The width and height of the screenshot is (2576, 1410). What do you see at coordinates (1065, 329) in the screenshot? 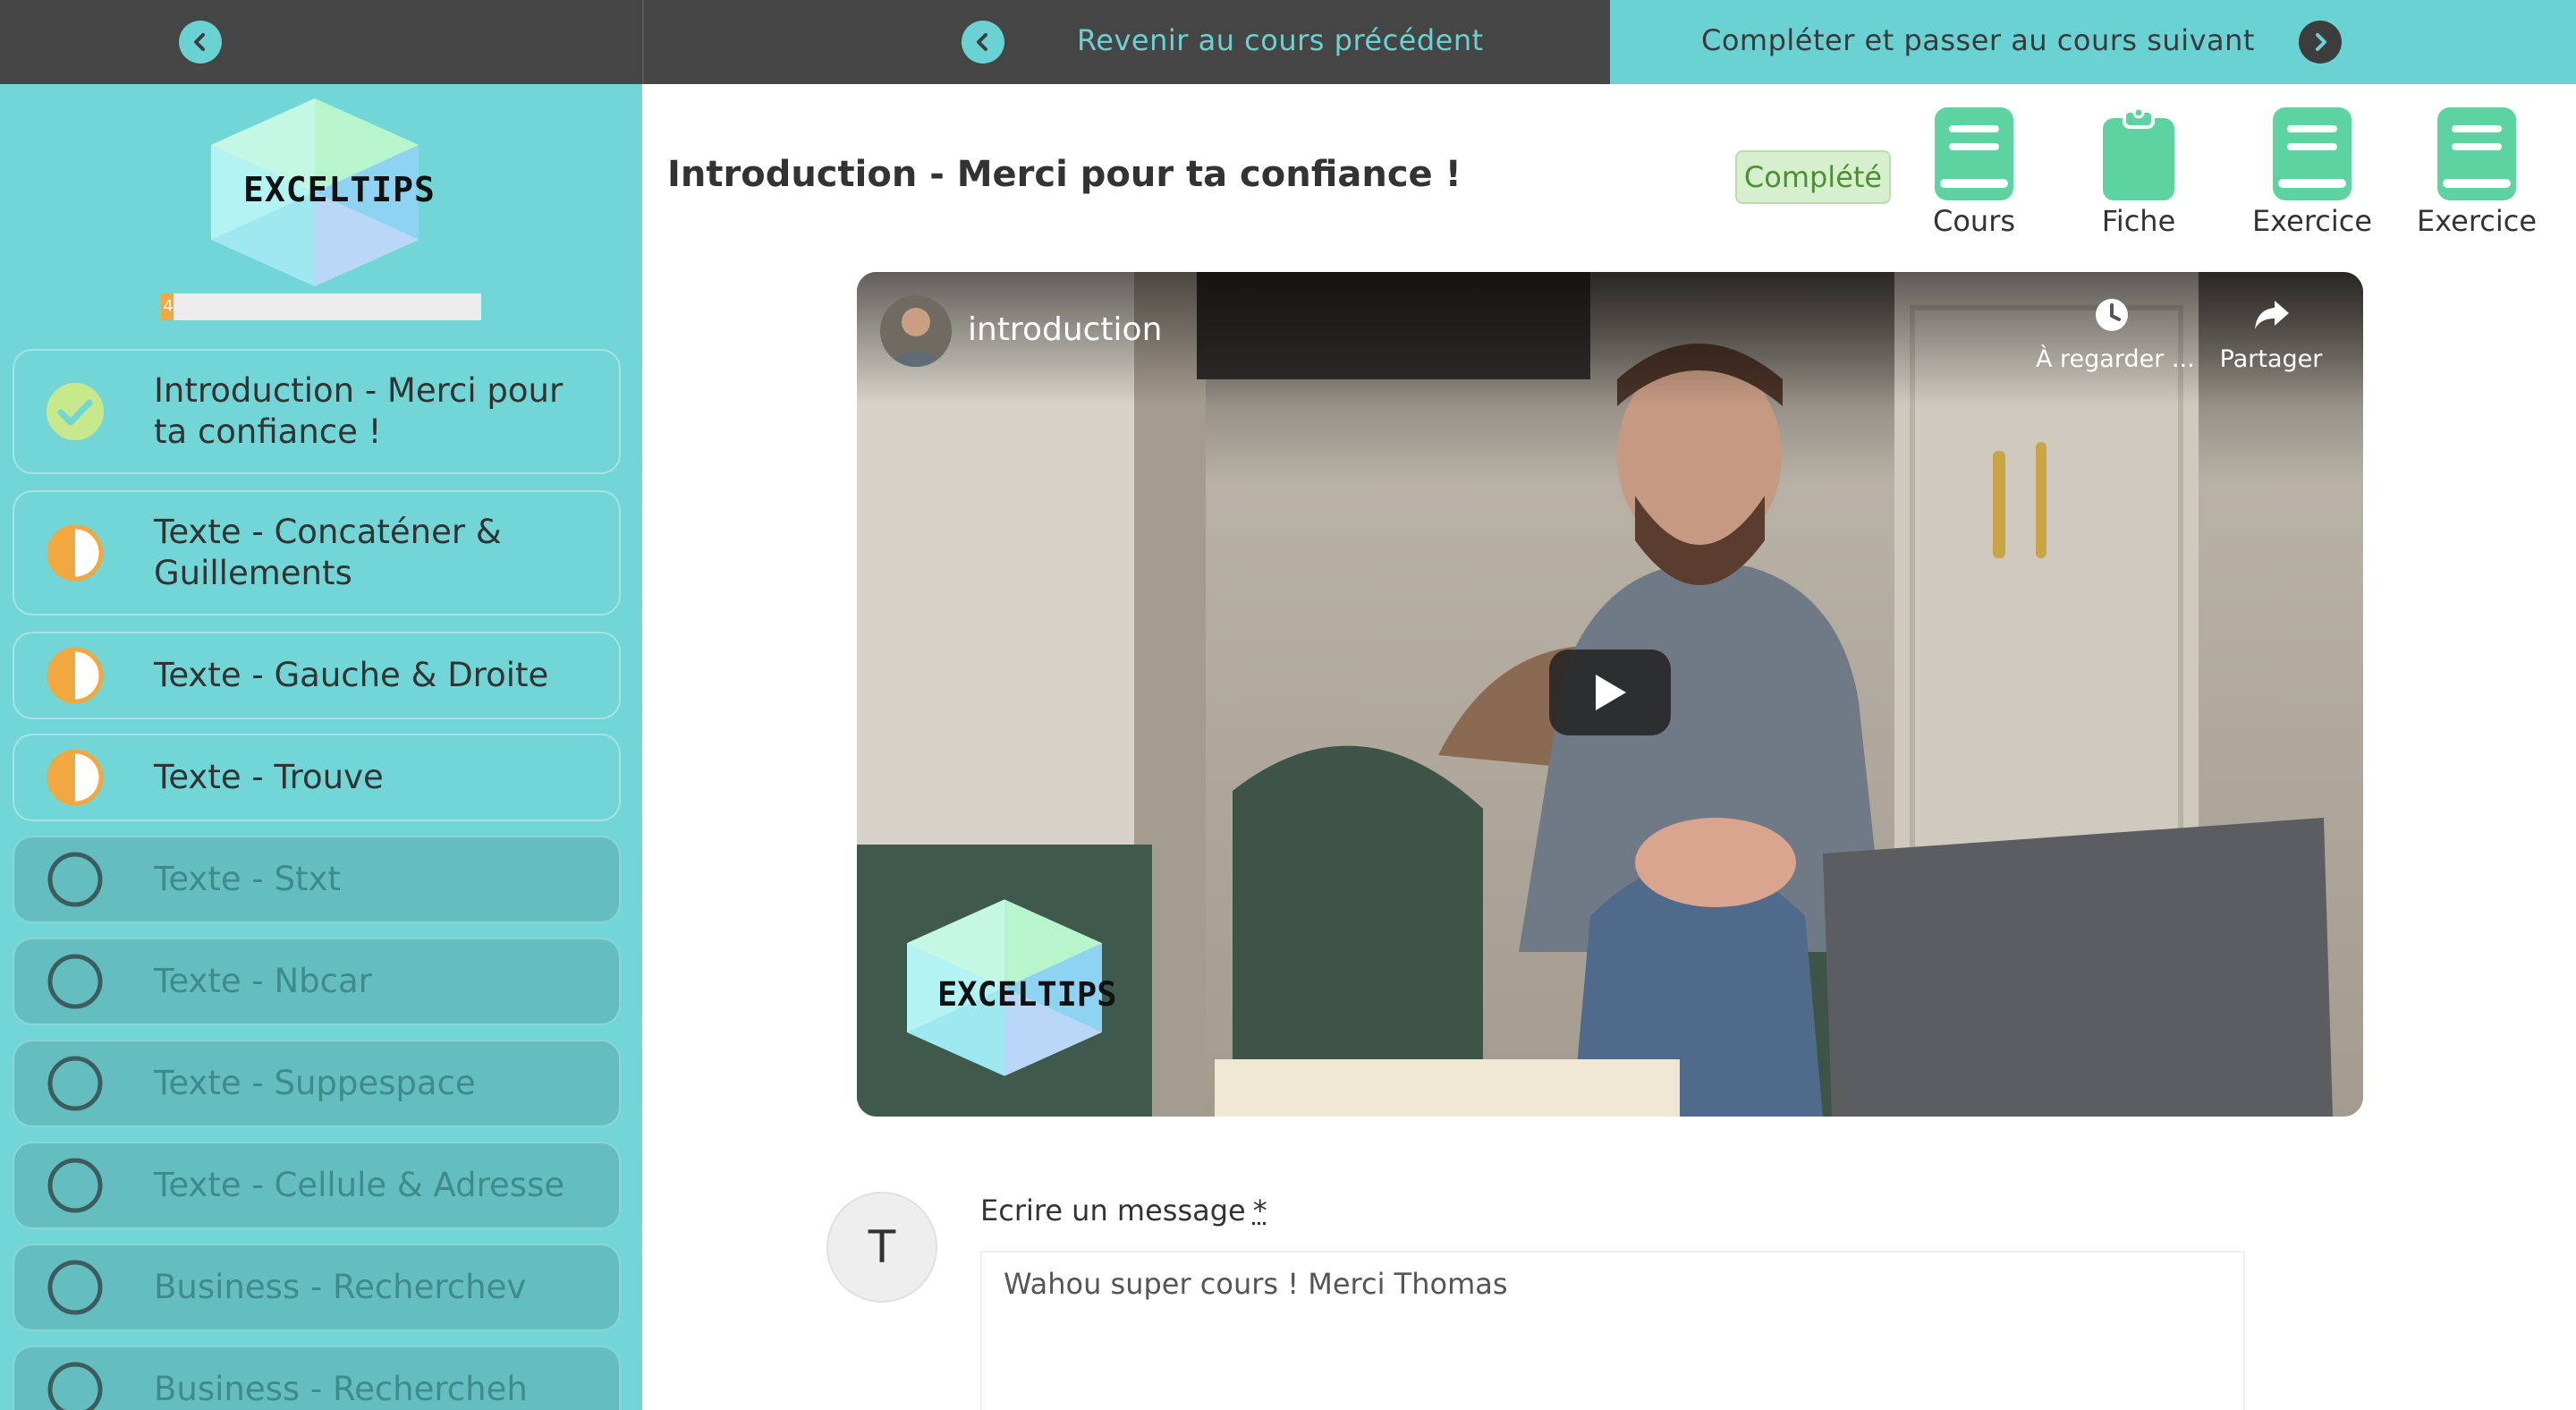
I see `video-title: introduction` at bounding box center [1065, 329].